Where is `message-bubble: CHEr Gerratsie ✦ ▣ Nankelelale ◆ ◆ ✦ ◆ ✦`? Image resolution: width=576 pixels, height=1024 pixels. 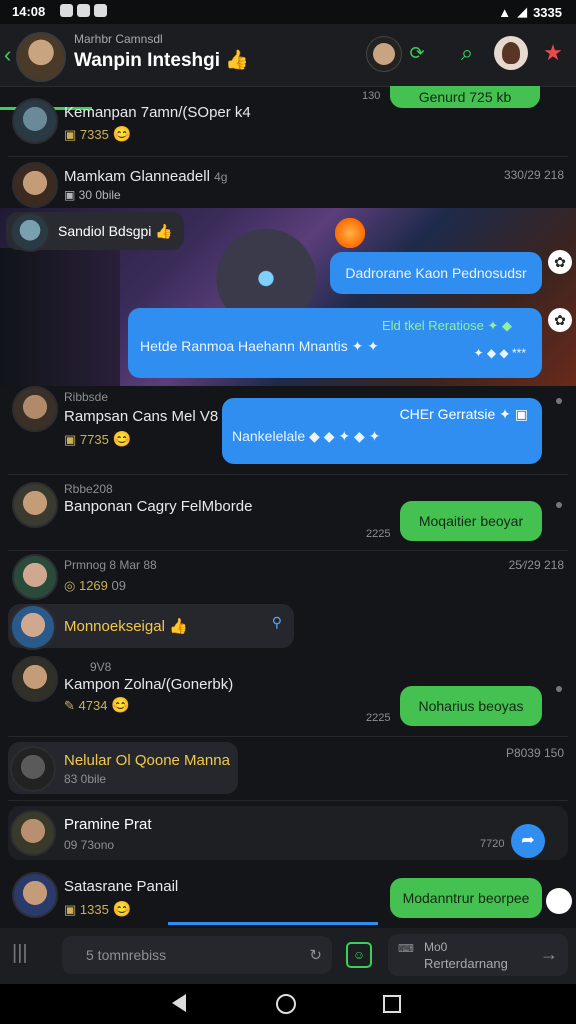
message-bubble: CHEr Gerratsie ✦ ▣ Nankelelale ◆ ◆ ✦ ◆ ✦ is located at coordinates (382, 431).